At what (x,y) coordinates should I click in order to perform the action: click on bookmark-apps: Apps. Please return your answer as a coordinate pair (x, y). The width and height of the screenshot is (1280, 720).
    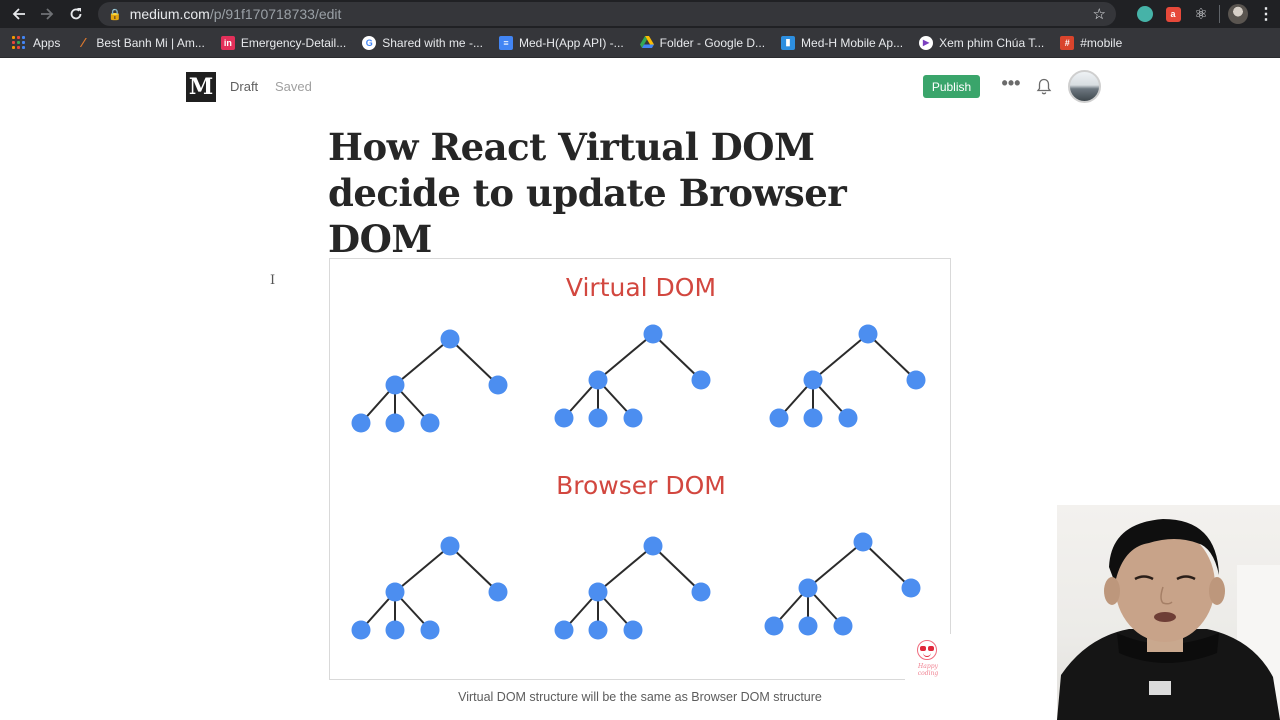
    Looking at the image, I should click on (36, 42).